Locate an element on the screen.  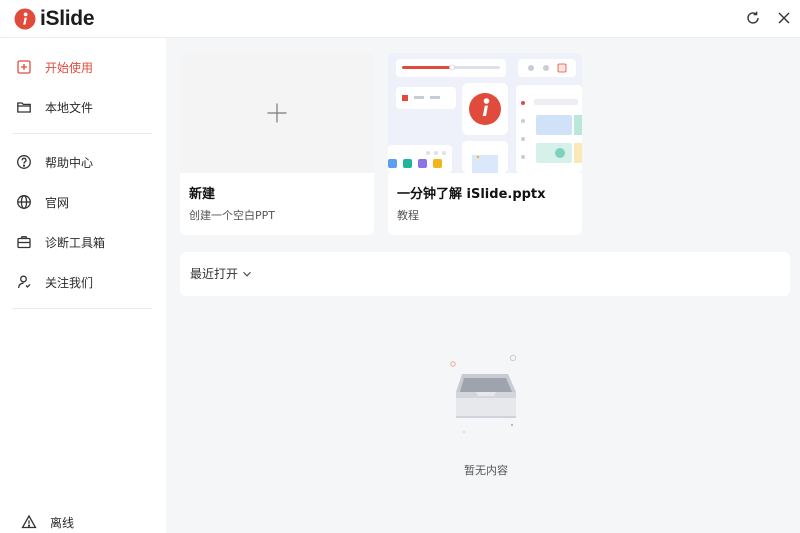
close-icon is located at coordinates (784, 18).